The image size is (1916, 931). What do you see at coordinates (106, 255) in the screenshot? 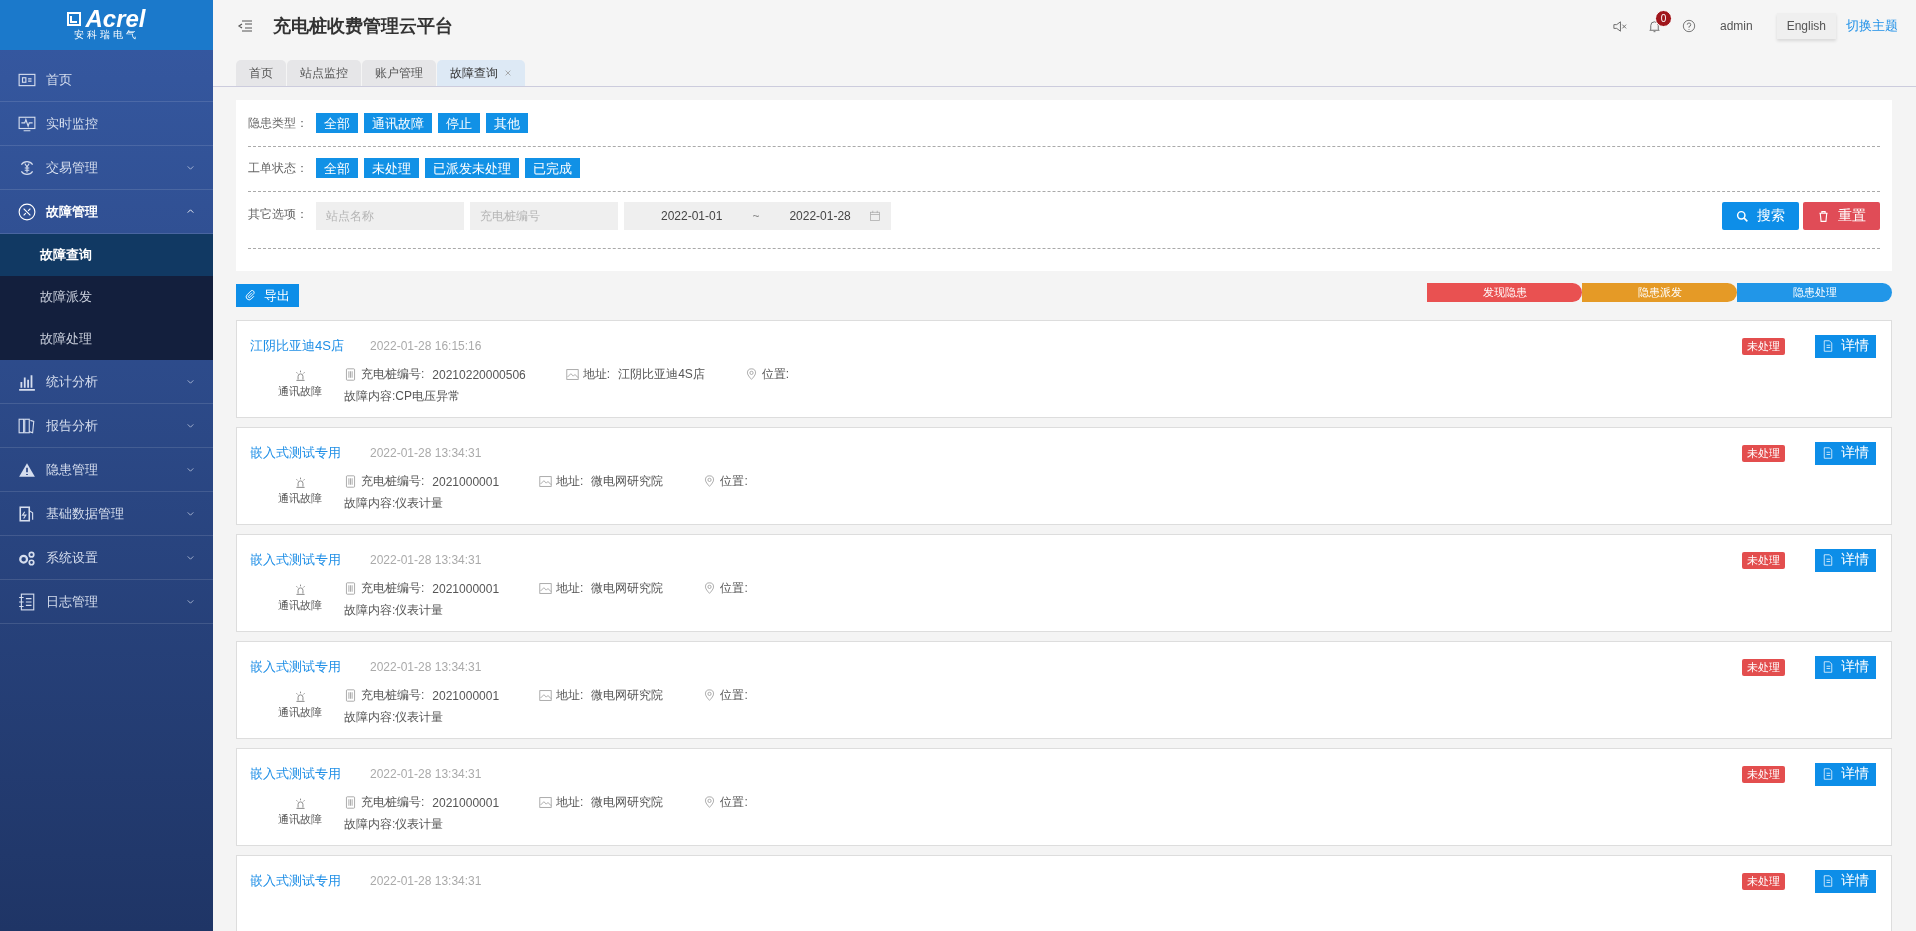
I see `submenu-item: 故障查询` at bounding box center [106, 255].